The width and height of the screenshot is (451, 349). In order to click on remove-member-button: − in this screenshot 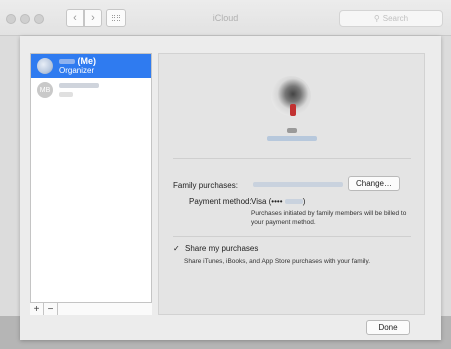, I will do `click(51, 309)`.